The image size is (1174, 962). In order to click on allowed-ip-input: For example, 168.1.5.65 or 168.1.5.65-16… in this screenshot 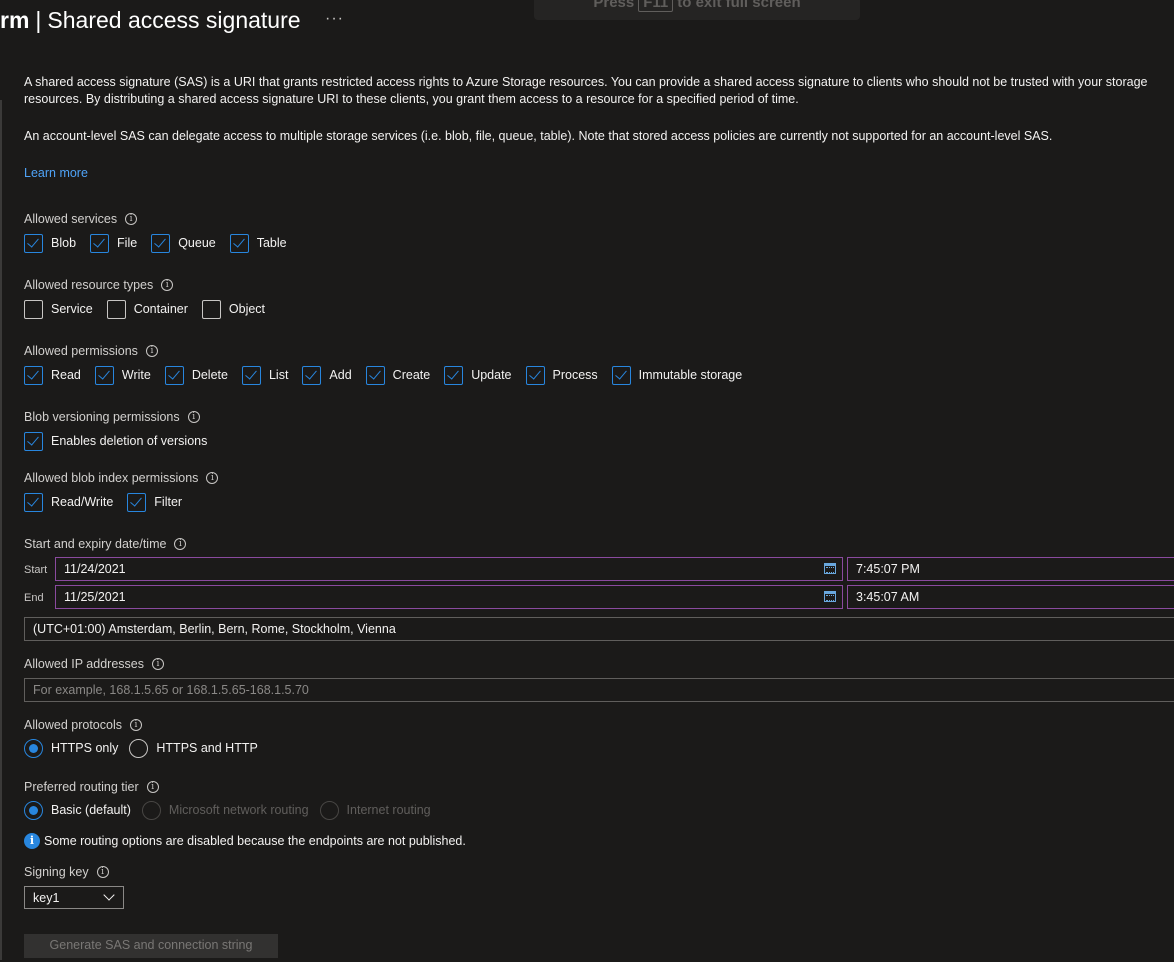, I will do `click(599, 690)`.